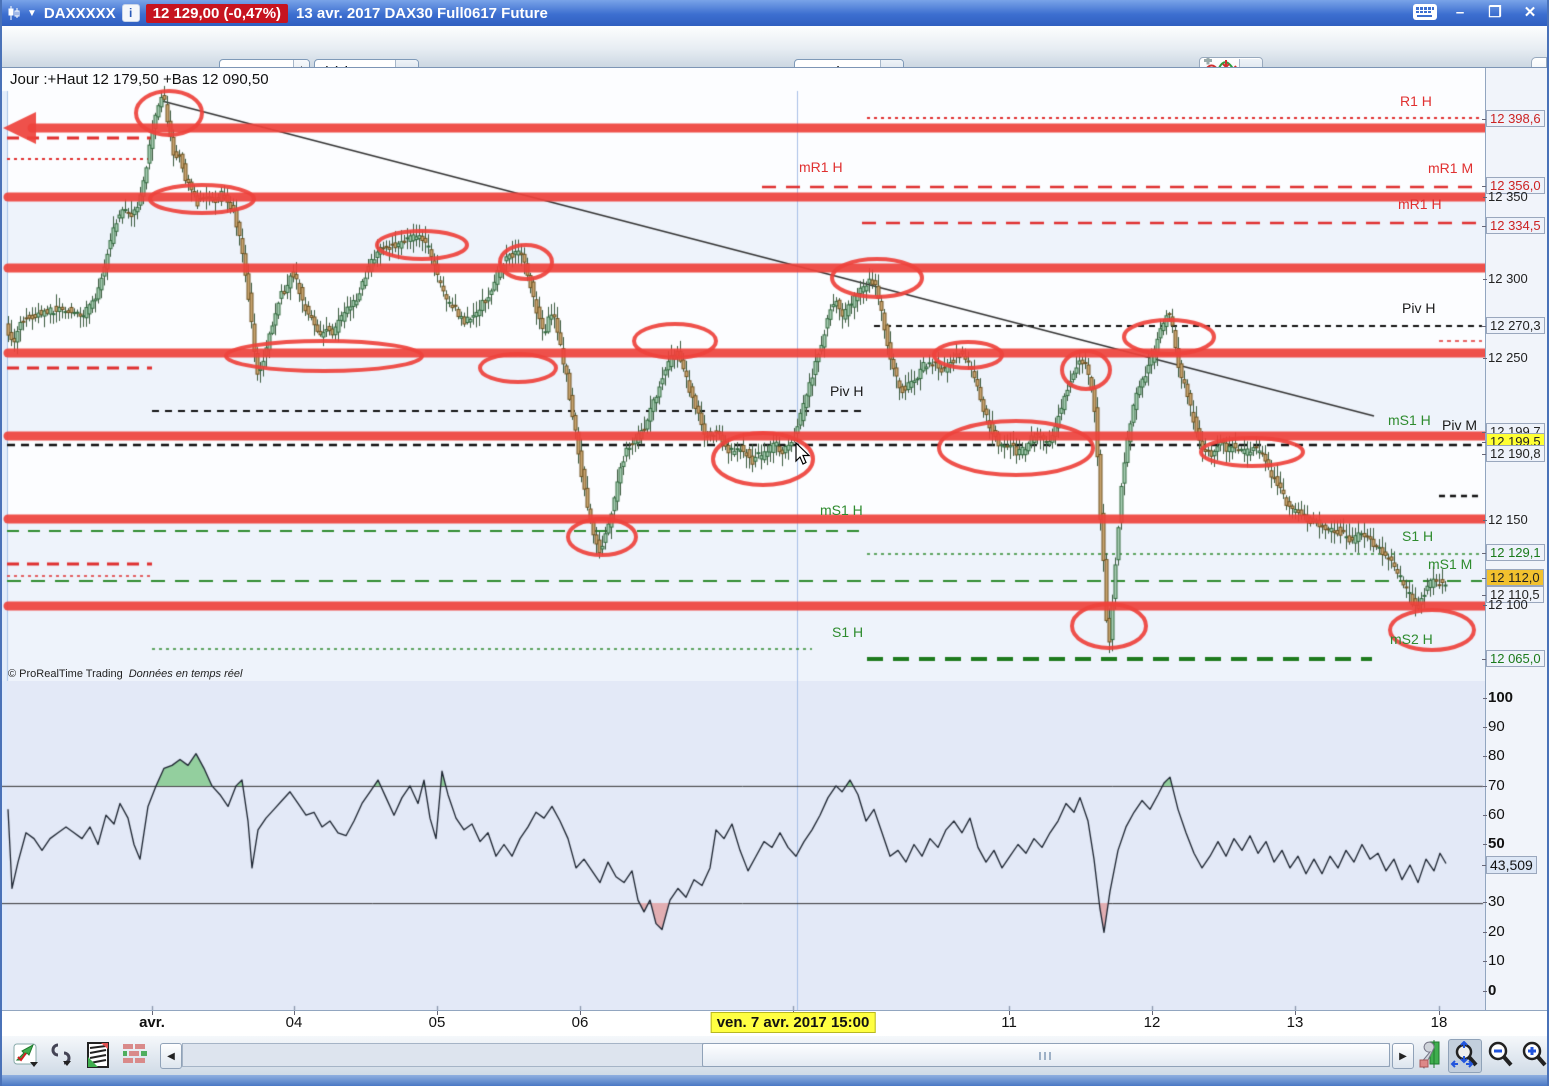  Describe the element at coordinates (1513, 325) in the screenshot. I see `price-axis-label: 12 270,3` at that location.